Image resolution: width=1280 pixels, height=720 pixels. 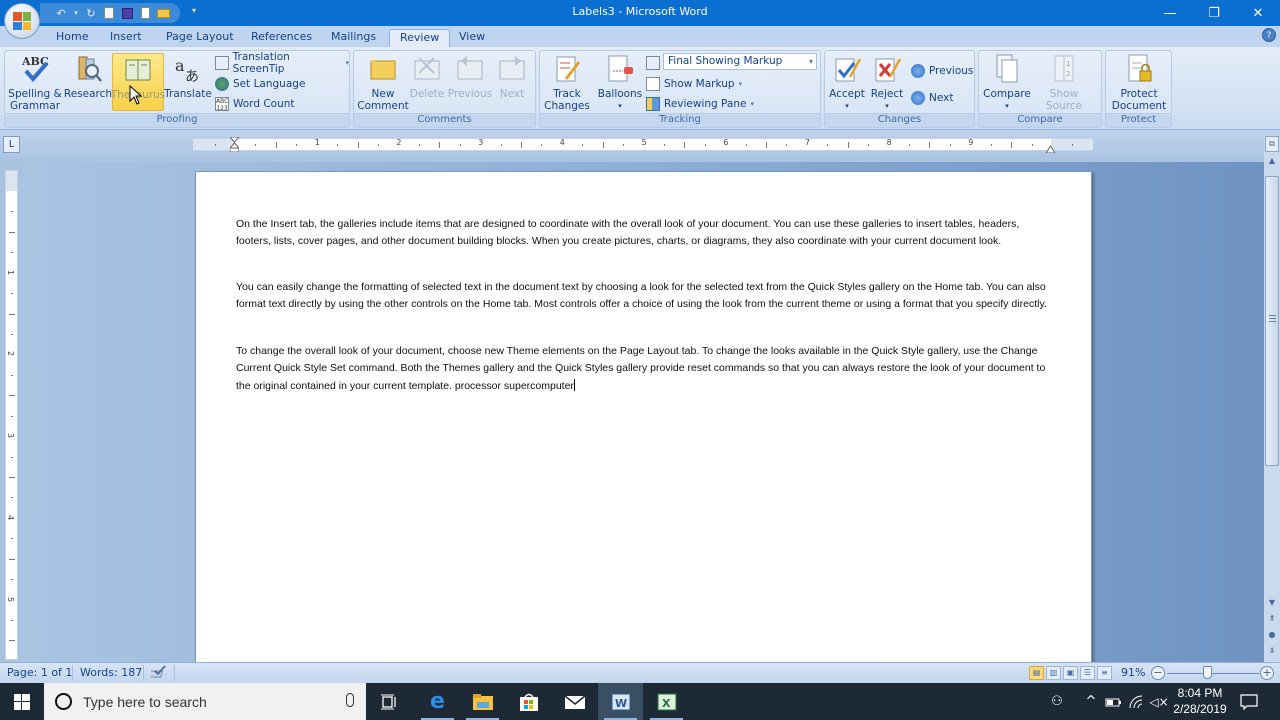 What do you see at coordinates (281, 38) in the screenshot?
I see `tab-references: References` at bounding box center [281, 38].